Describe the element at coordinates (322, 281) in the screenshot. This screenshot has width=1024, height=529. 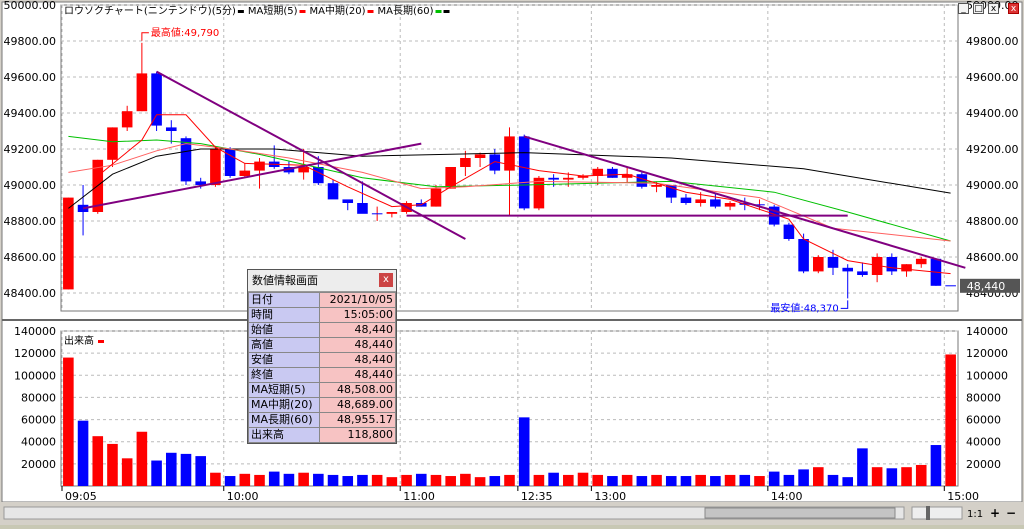
I see `info-panel-title-bar: 数値情報画面 x` at that location.